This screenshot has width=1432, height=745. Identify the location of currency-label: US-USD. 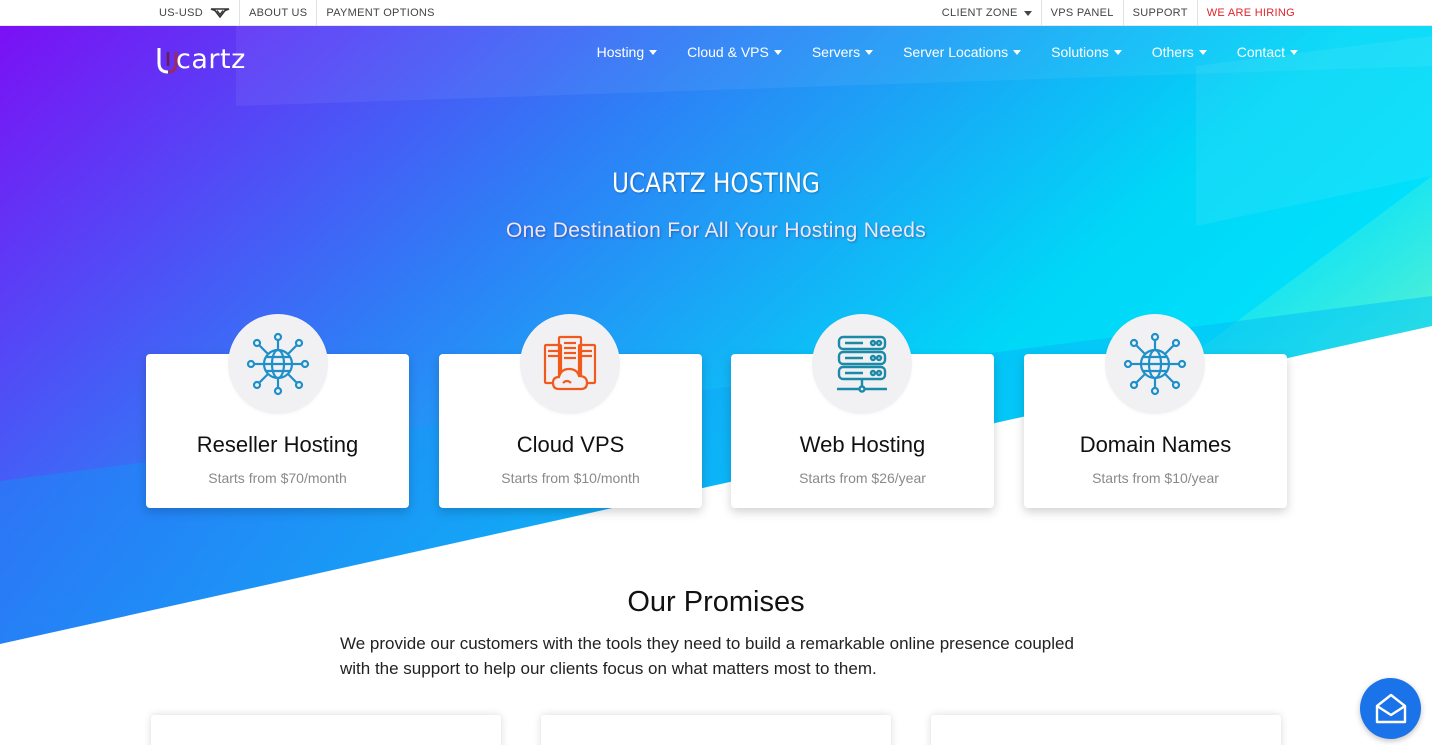
(181, 13).